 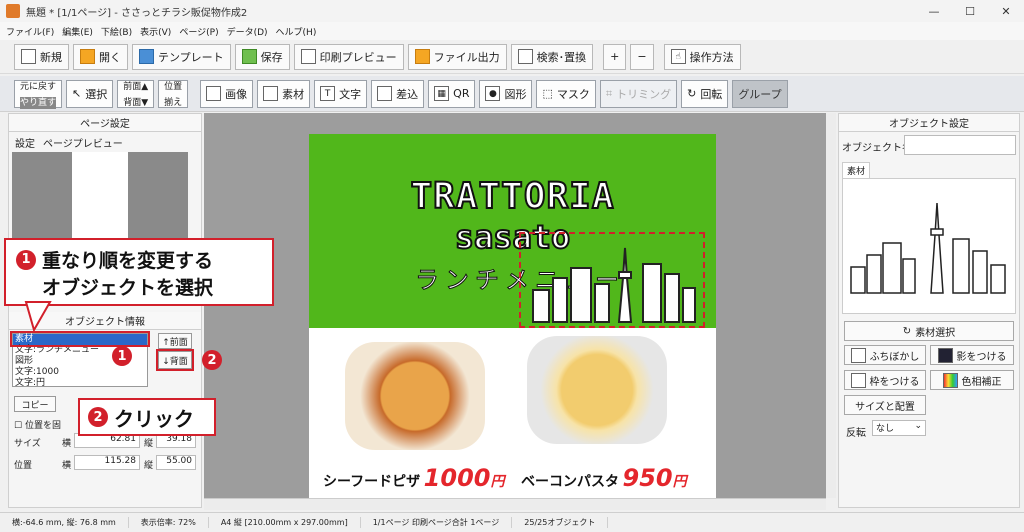 I want to click on step1-callout: 1 重なり順を変更する オブジェクトを選択, so click(x=139, y=272).